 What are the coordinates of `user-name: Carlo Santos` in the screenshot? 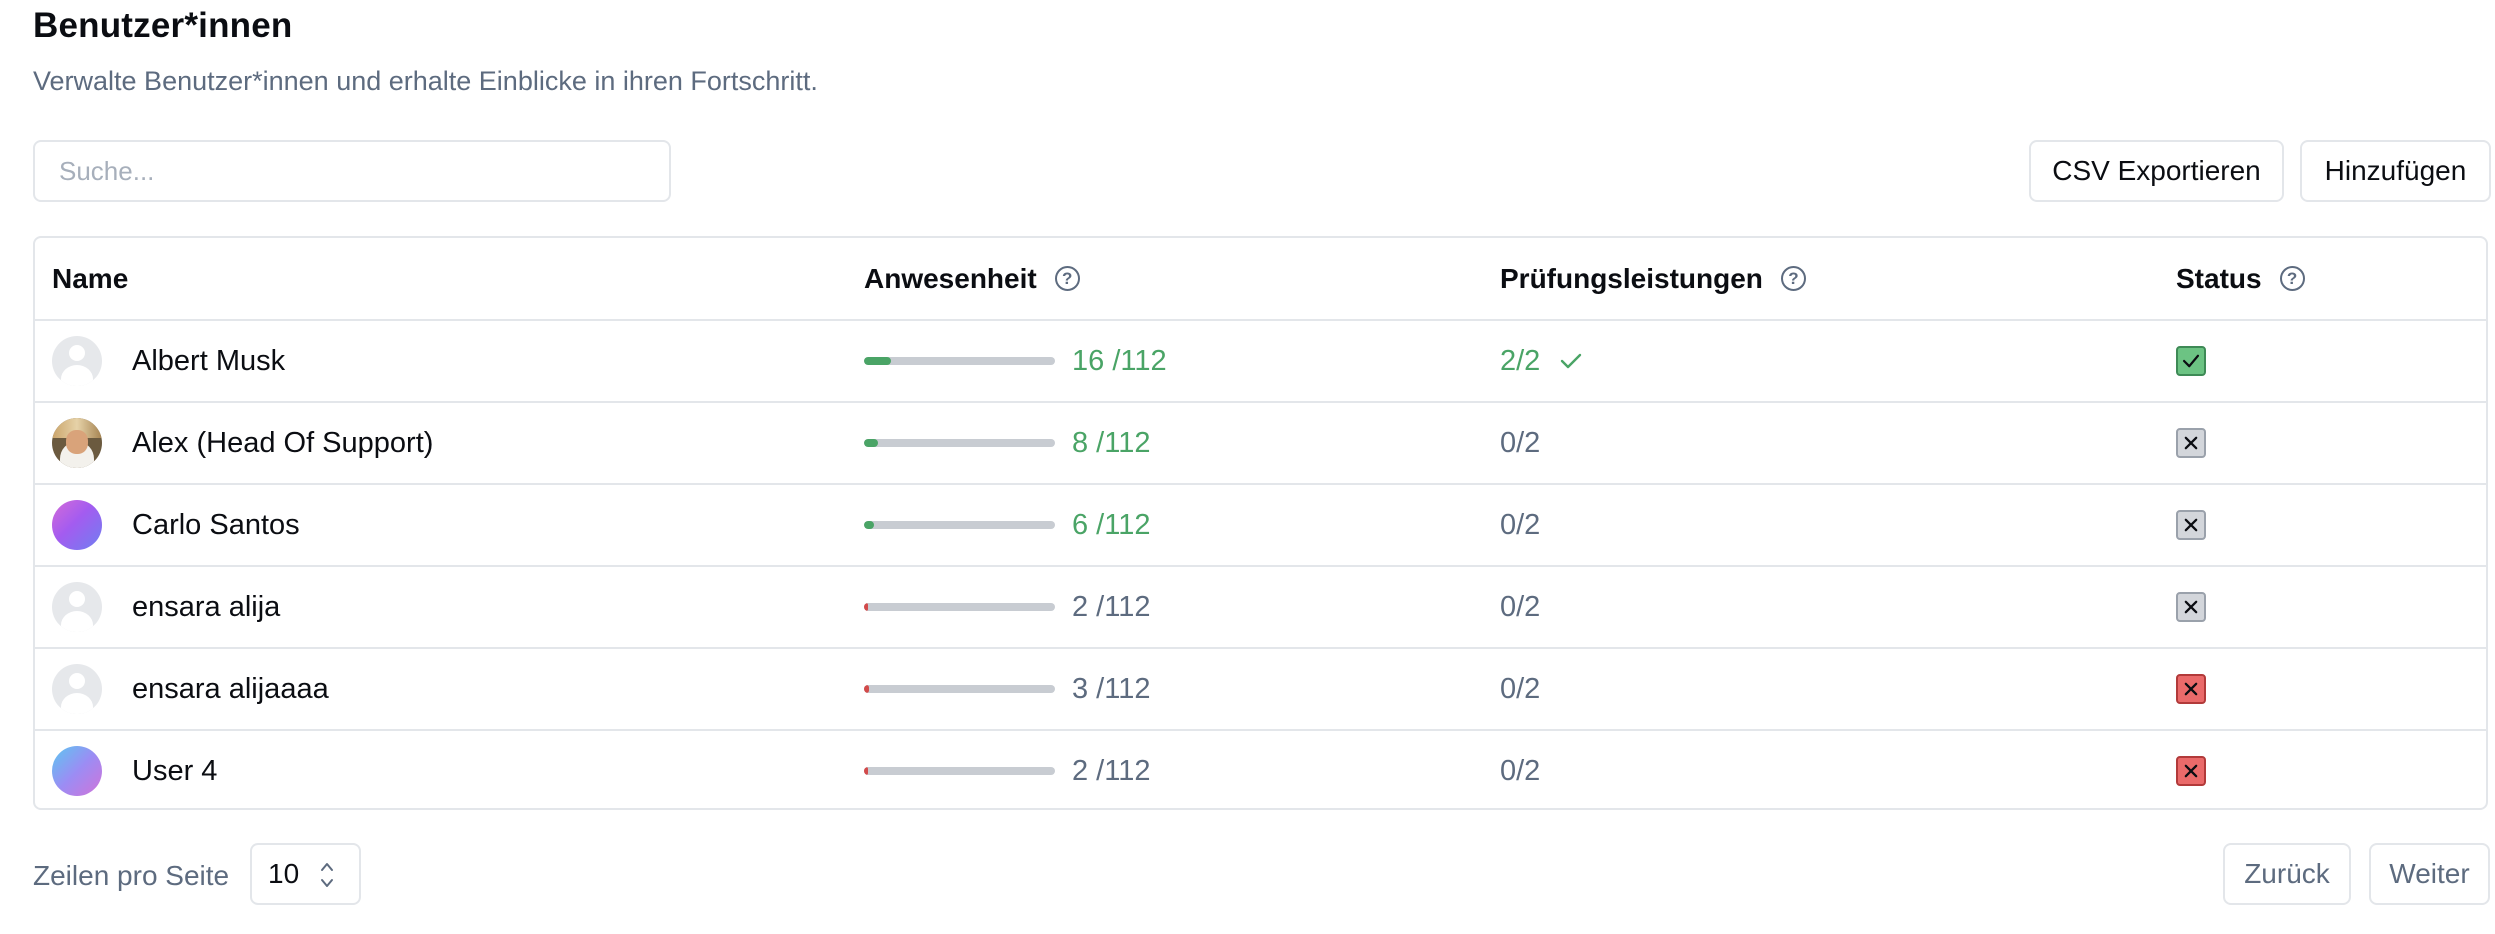 It's located at (216, 525).